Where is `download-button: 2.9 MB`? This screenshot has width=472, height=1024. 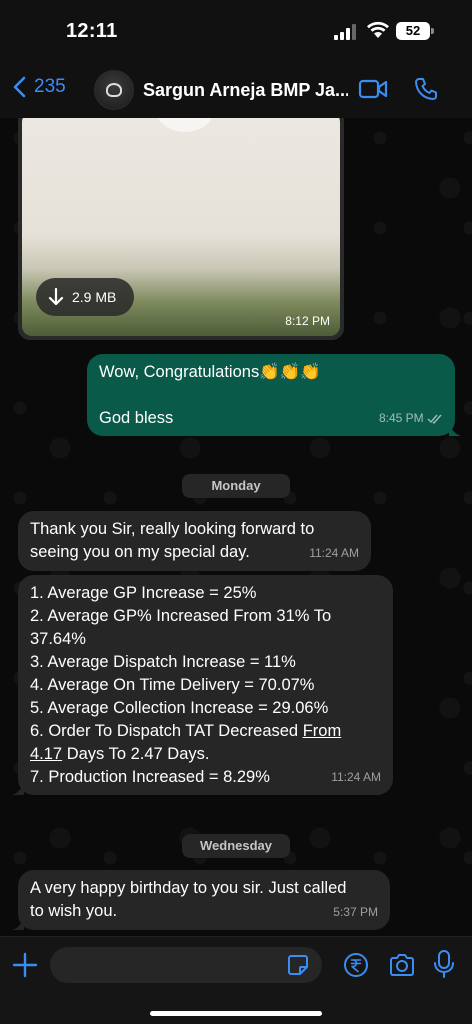 download-button: 2.9 MB is located at coordinates (85, 297).